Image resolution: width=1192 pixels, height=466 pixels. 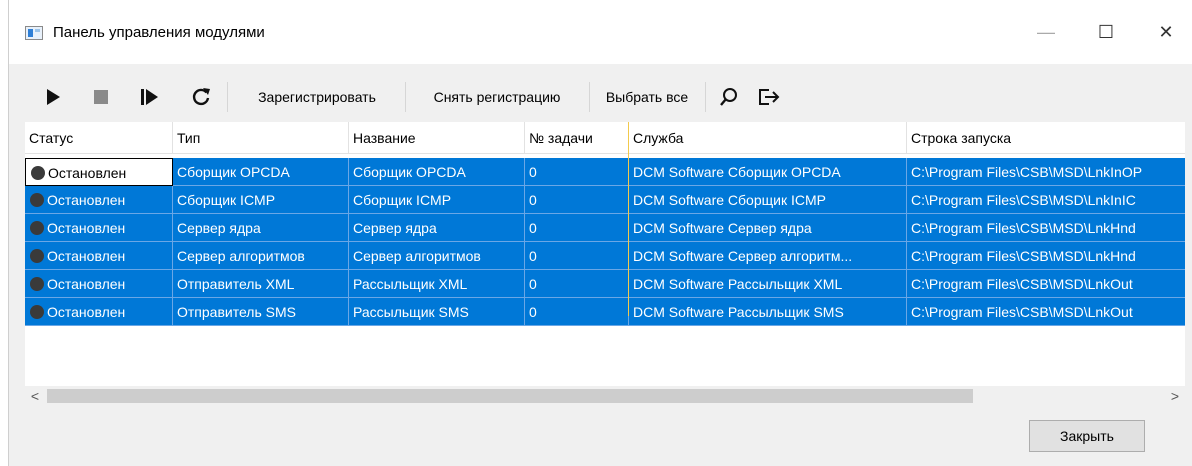 What do you see at coordinates (261, 200) in the screenshot?
I see `type-cell: Сборщик ICMP` at bounding box center [261, 200].